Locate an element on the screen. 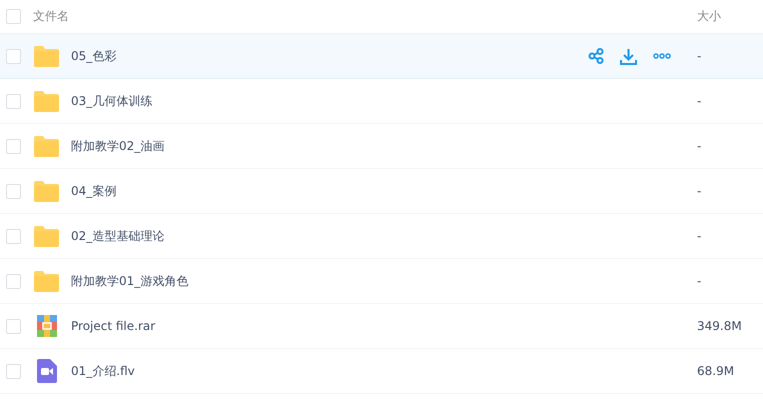 The image size is (763, 410). file-row: 01_介绍.flv 68.9M is located at coordinates (381, 371).